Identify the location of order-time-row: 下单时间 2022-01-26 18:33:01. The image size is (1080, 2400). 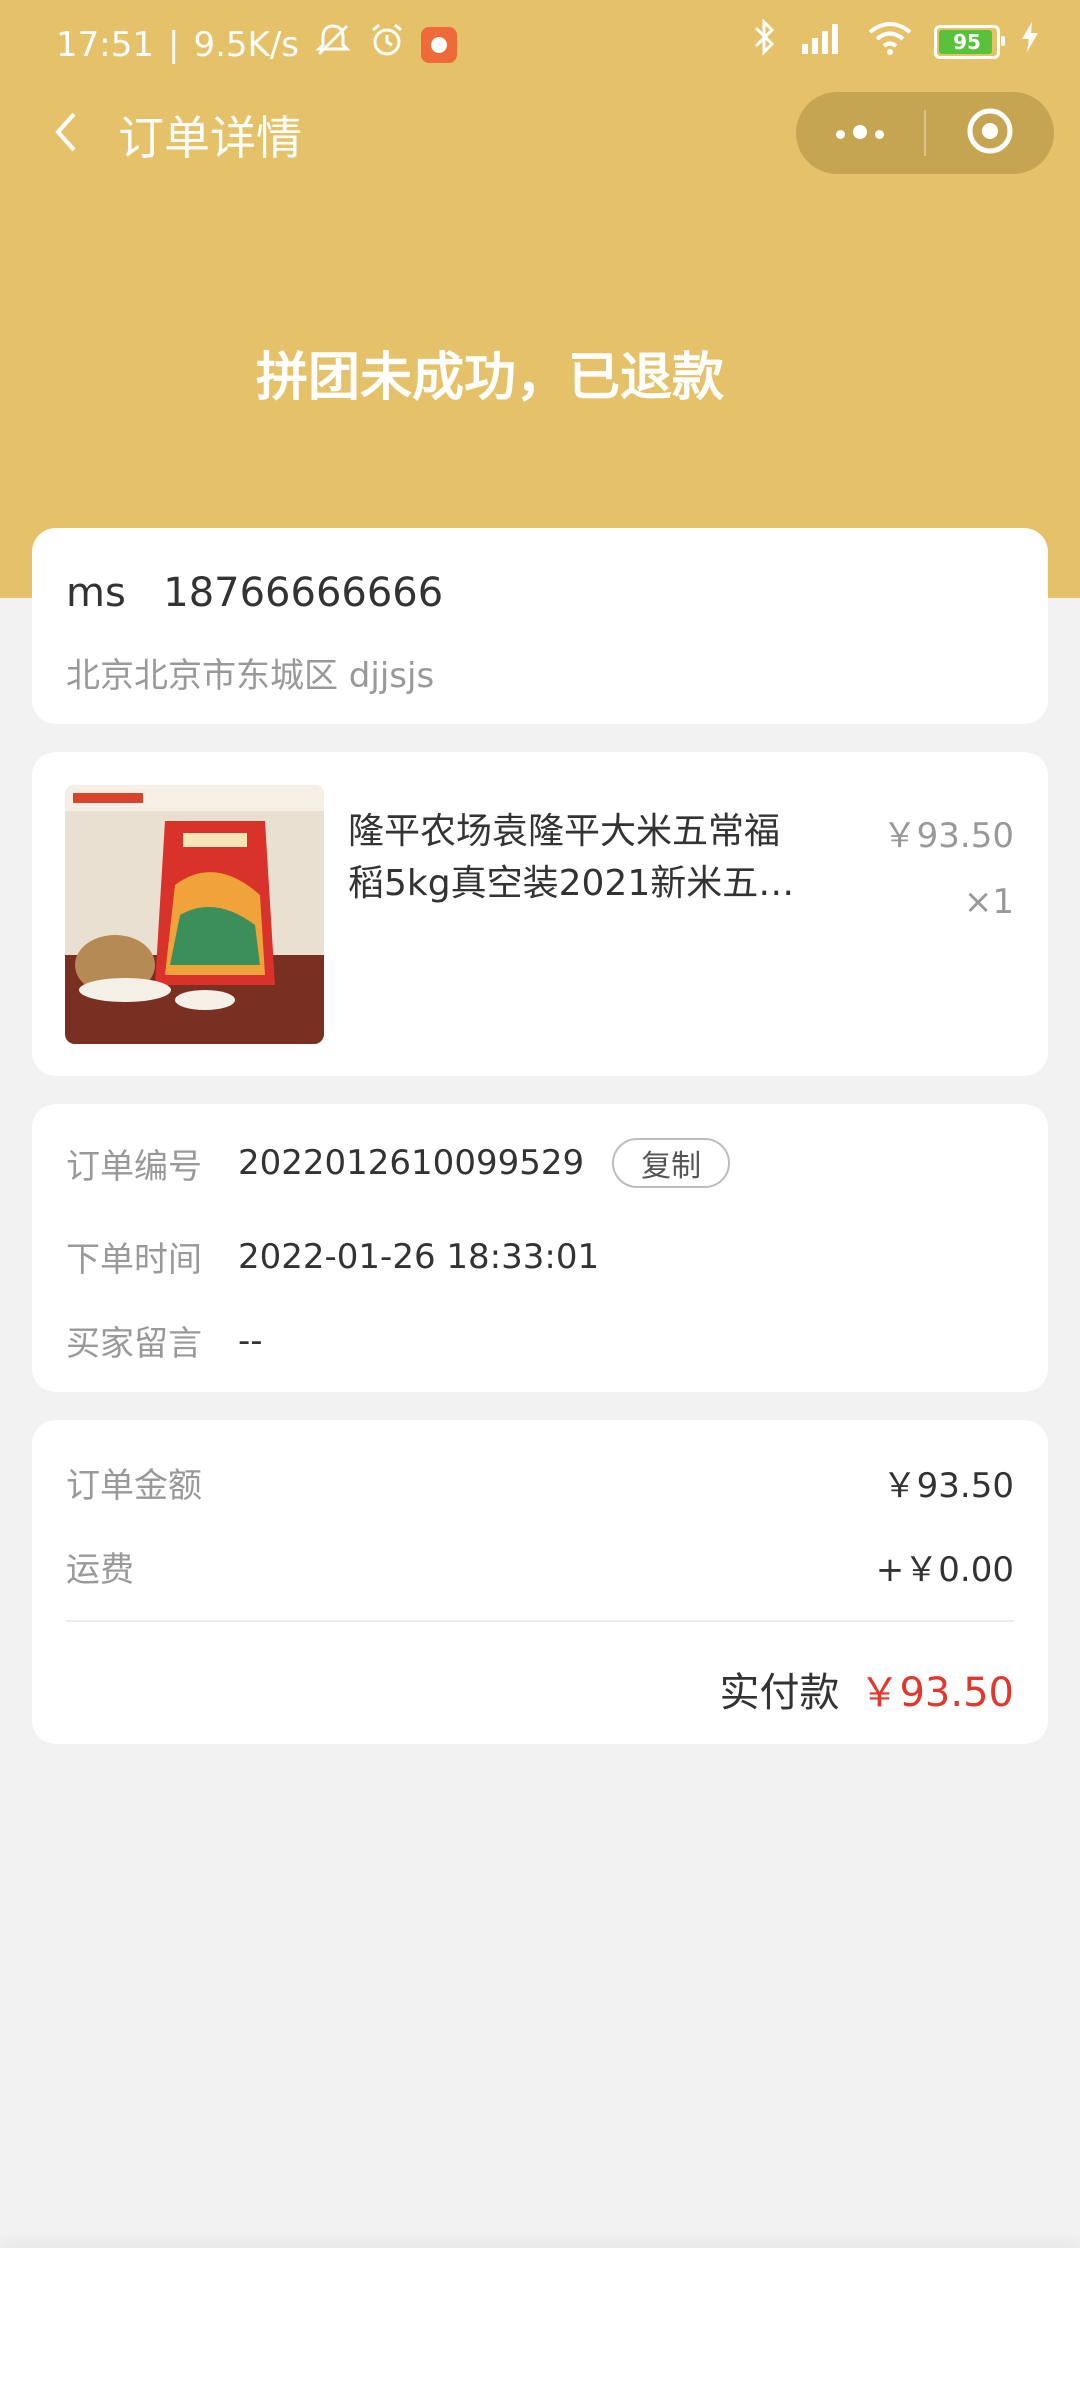
(332, 1256).